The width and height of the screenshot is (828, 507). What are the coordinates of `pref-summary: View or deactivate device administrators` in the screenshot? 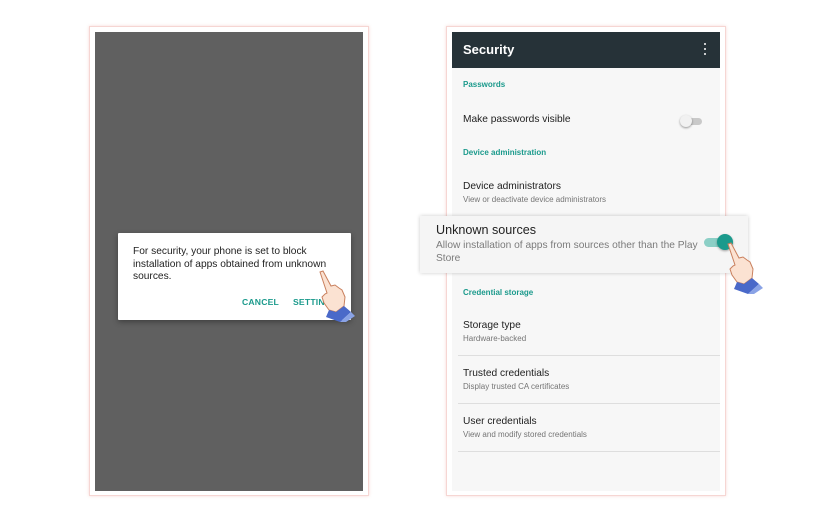 It's located at (535, 199).